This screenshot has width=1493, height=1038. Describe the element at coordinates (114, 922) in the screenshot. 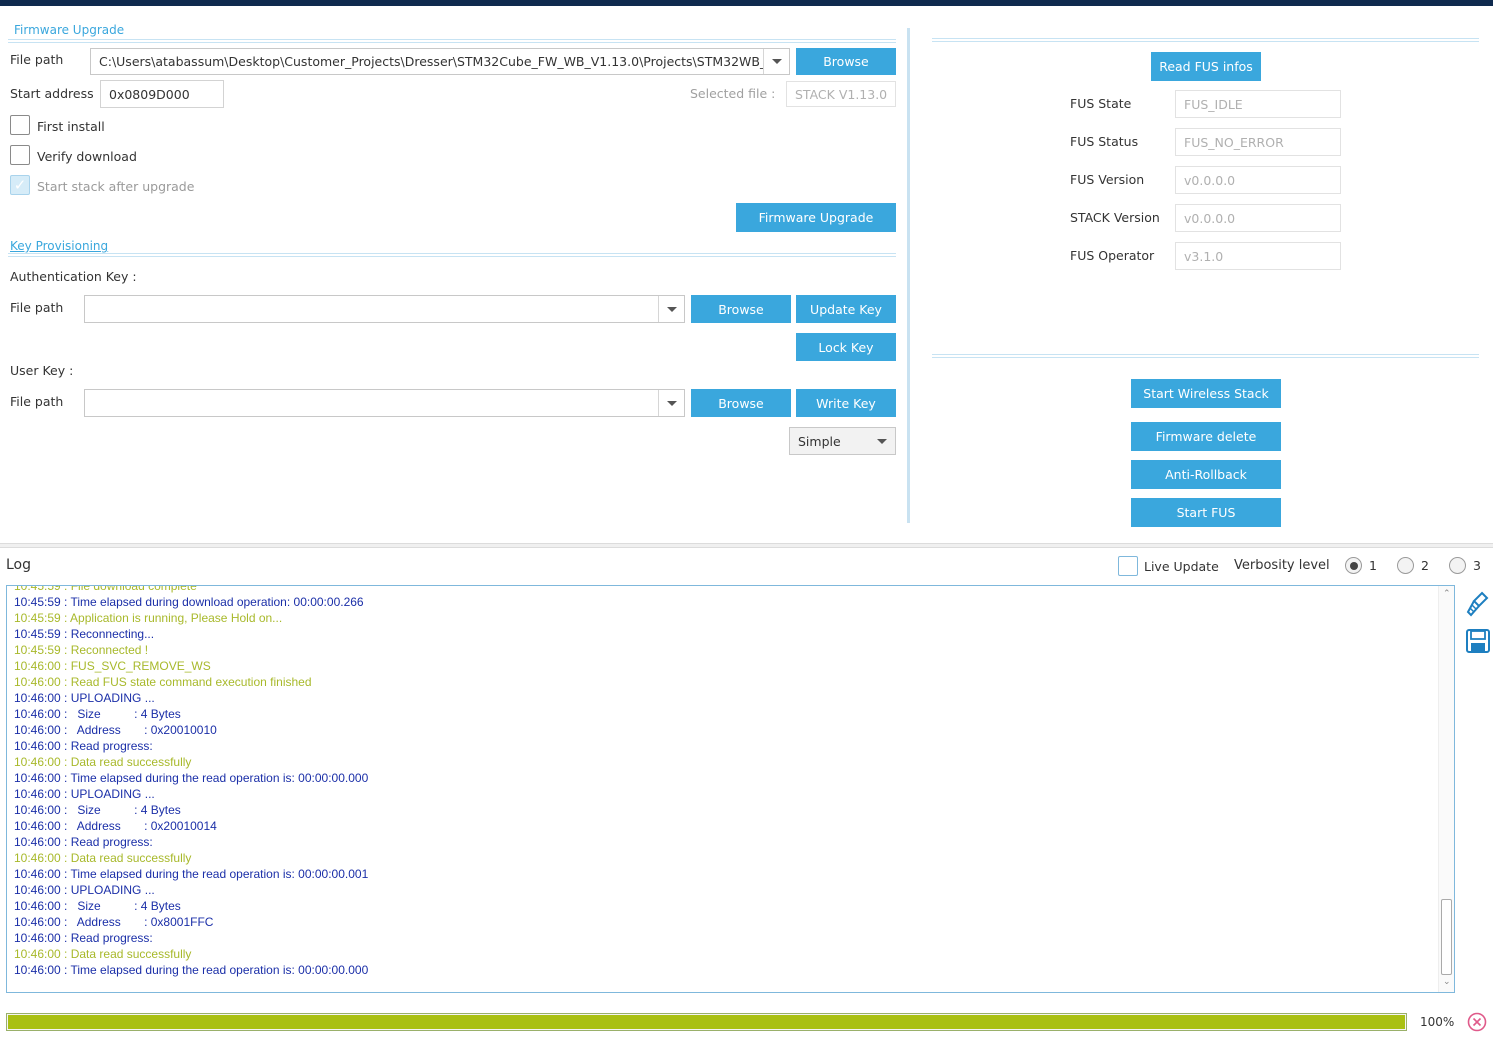

I see `log-line: 10:46:00 : Address : 0x8001FFC` at that location.